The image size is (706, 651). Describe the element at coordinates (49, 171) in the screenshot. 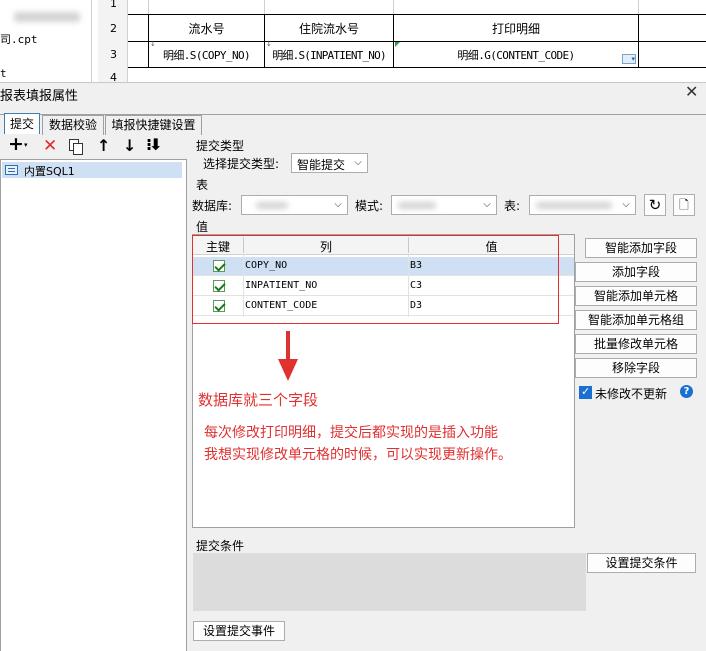

I see `tree-item-label: 内置SQL1` at that location.